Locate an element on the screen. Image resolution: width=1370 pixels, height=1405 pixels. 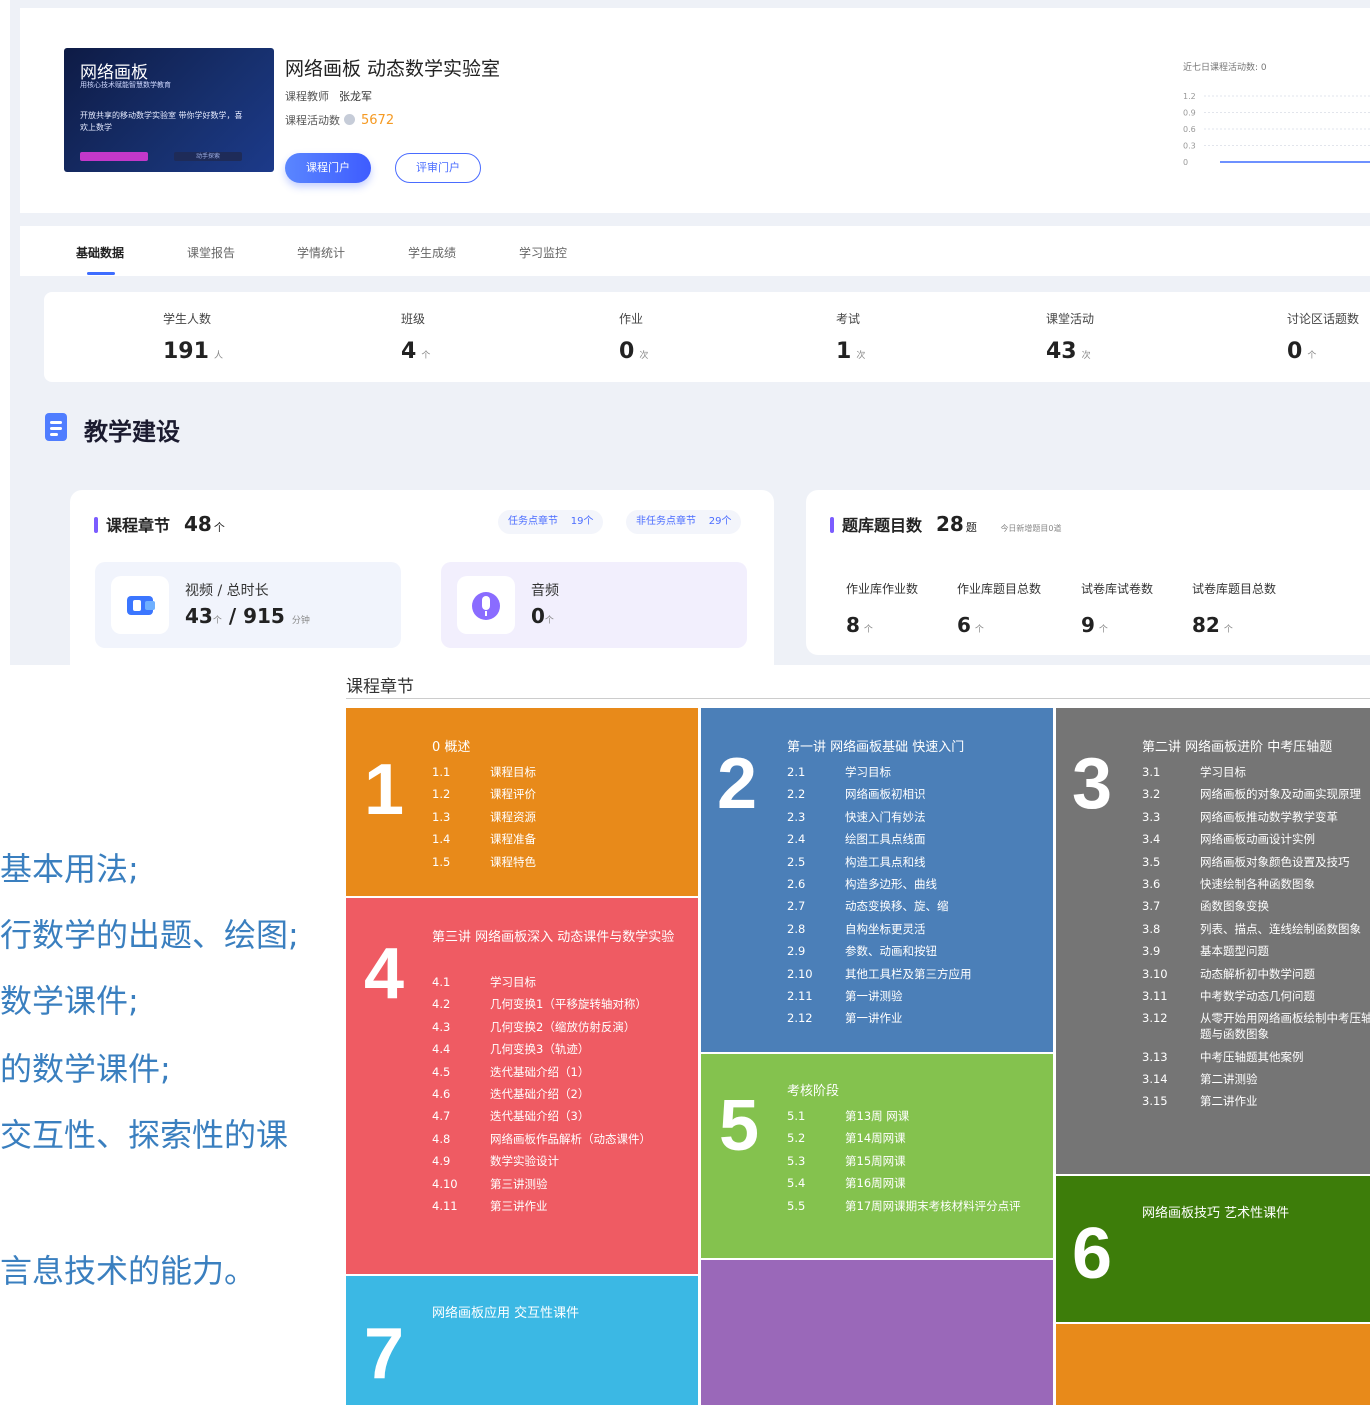
chapter-item: 3.4 网络画板动画设计实例 is located at coordinates (1256, 839).